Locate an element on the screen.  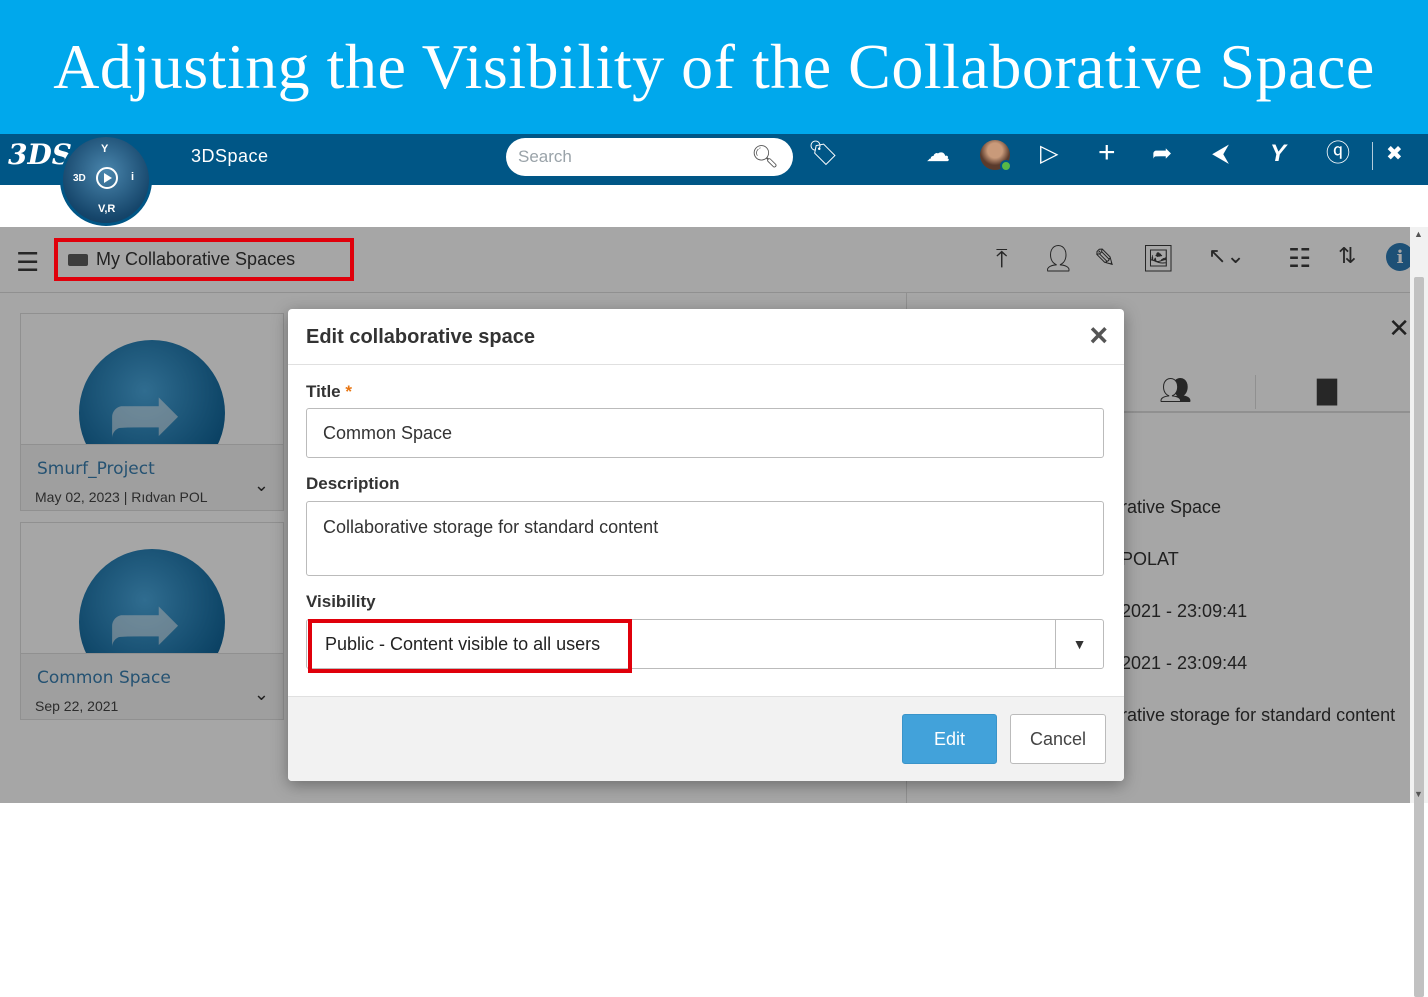
close-icon: × is located at coordinates (1098, 335).